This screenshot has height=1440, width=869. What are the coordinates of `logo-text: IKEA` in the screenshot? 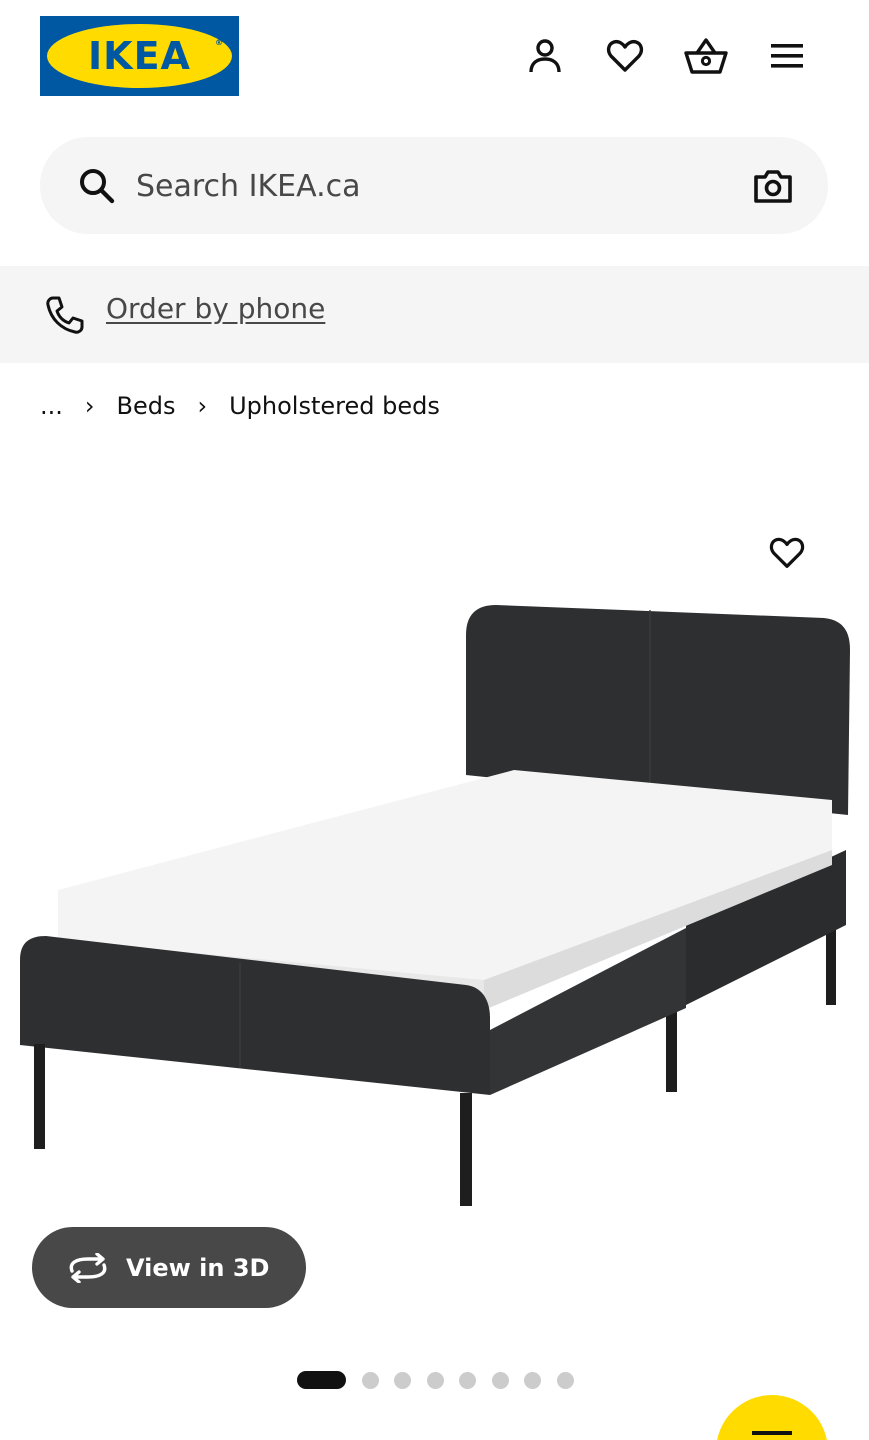 It's located at (139, 56).